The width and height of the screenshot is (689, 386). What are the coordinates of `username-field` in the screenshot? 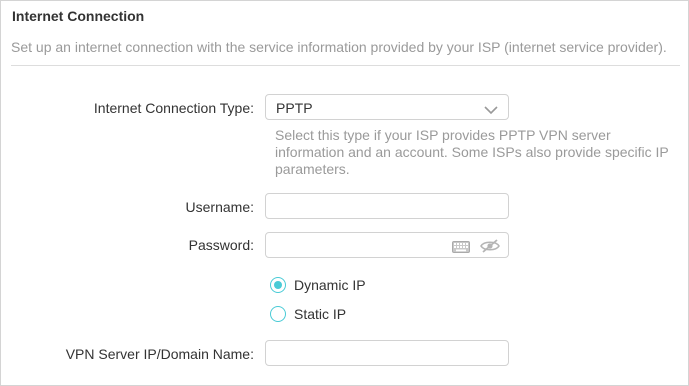 It's located at (387, 206).